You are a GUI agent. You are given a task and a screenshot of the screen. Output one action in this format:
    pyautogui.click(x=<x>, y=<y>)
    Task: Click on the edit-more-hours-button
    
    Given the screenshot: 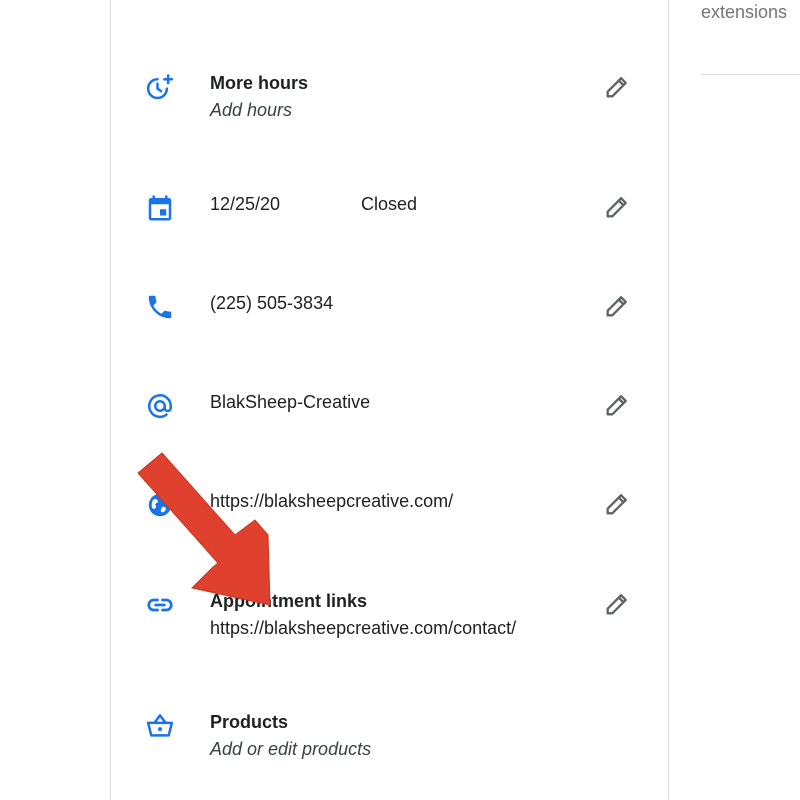 What is the action you would take?
    pyautogui.click(x=617, y=87)
    